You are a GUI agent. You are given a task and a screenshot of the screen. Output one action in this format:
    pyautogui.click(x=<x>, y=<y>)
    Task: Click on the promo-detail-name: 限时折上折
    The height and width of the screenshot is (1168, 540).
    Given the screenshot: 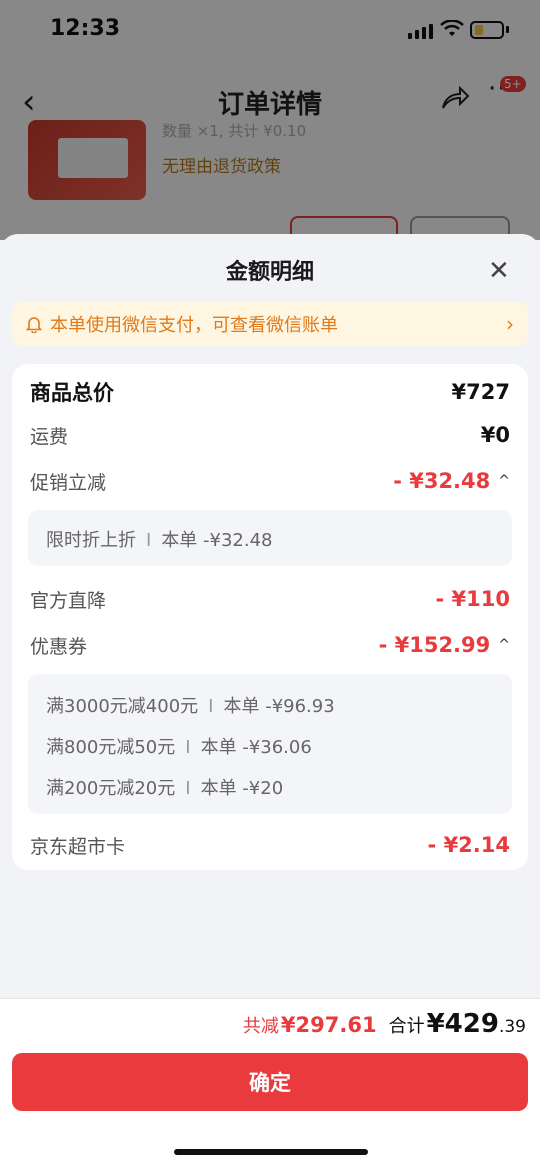 What is the action you would take?
    pyautogui.click(x=91, y=540)
    